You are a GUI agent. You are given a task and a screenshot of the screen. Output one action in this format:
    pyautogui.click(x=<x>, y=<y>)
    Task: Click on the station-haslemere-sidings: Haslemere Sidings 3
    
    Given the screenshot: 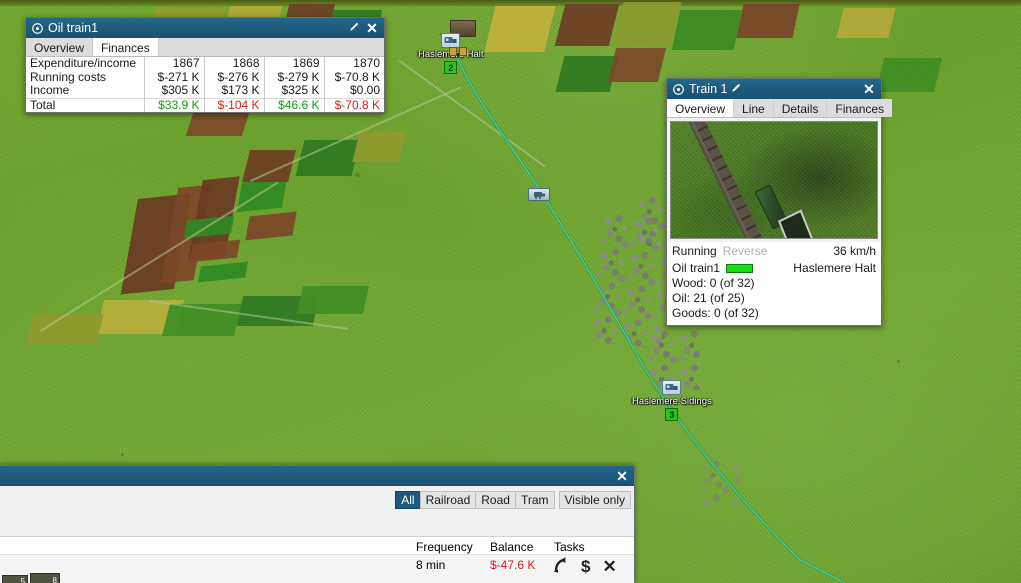 What is the action you would take?
    pyautogui.click(x=672, y=400)
    